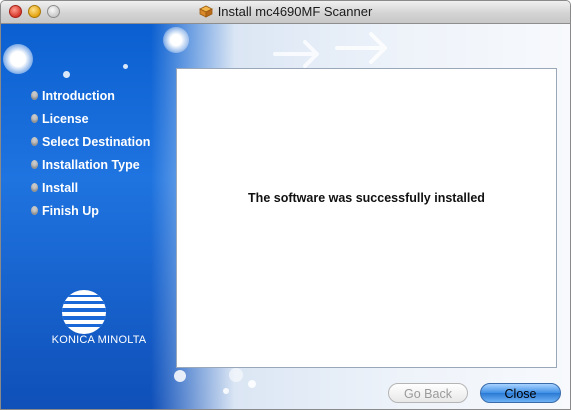 The width and height of the screenshot is (571, 410). What do you see at coordinates (91, 164) in the screenshot?
I see `step-label: Installation Type` at bounding box center [91, 164].